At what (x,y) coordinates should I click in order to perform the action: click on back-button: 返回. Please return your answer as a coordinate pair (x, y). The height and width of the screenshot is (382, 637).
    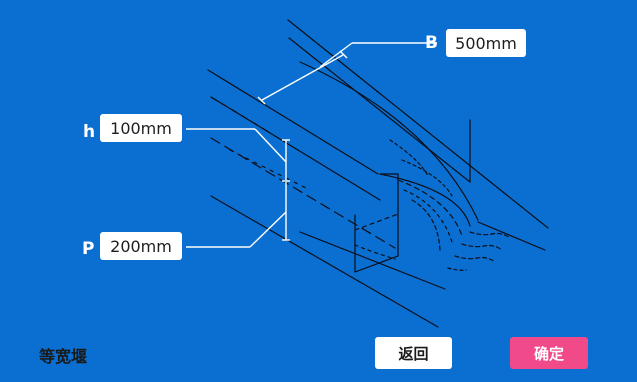
    Looking at the image, I should click on (413, 353).